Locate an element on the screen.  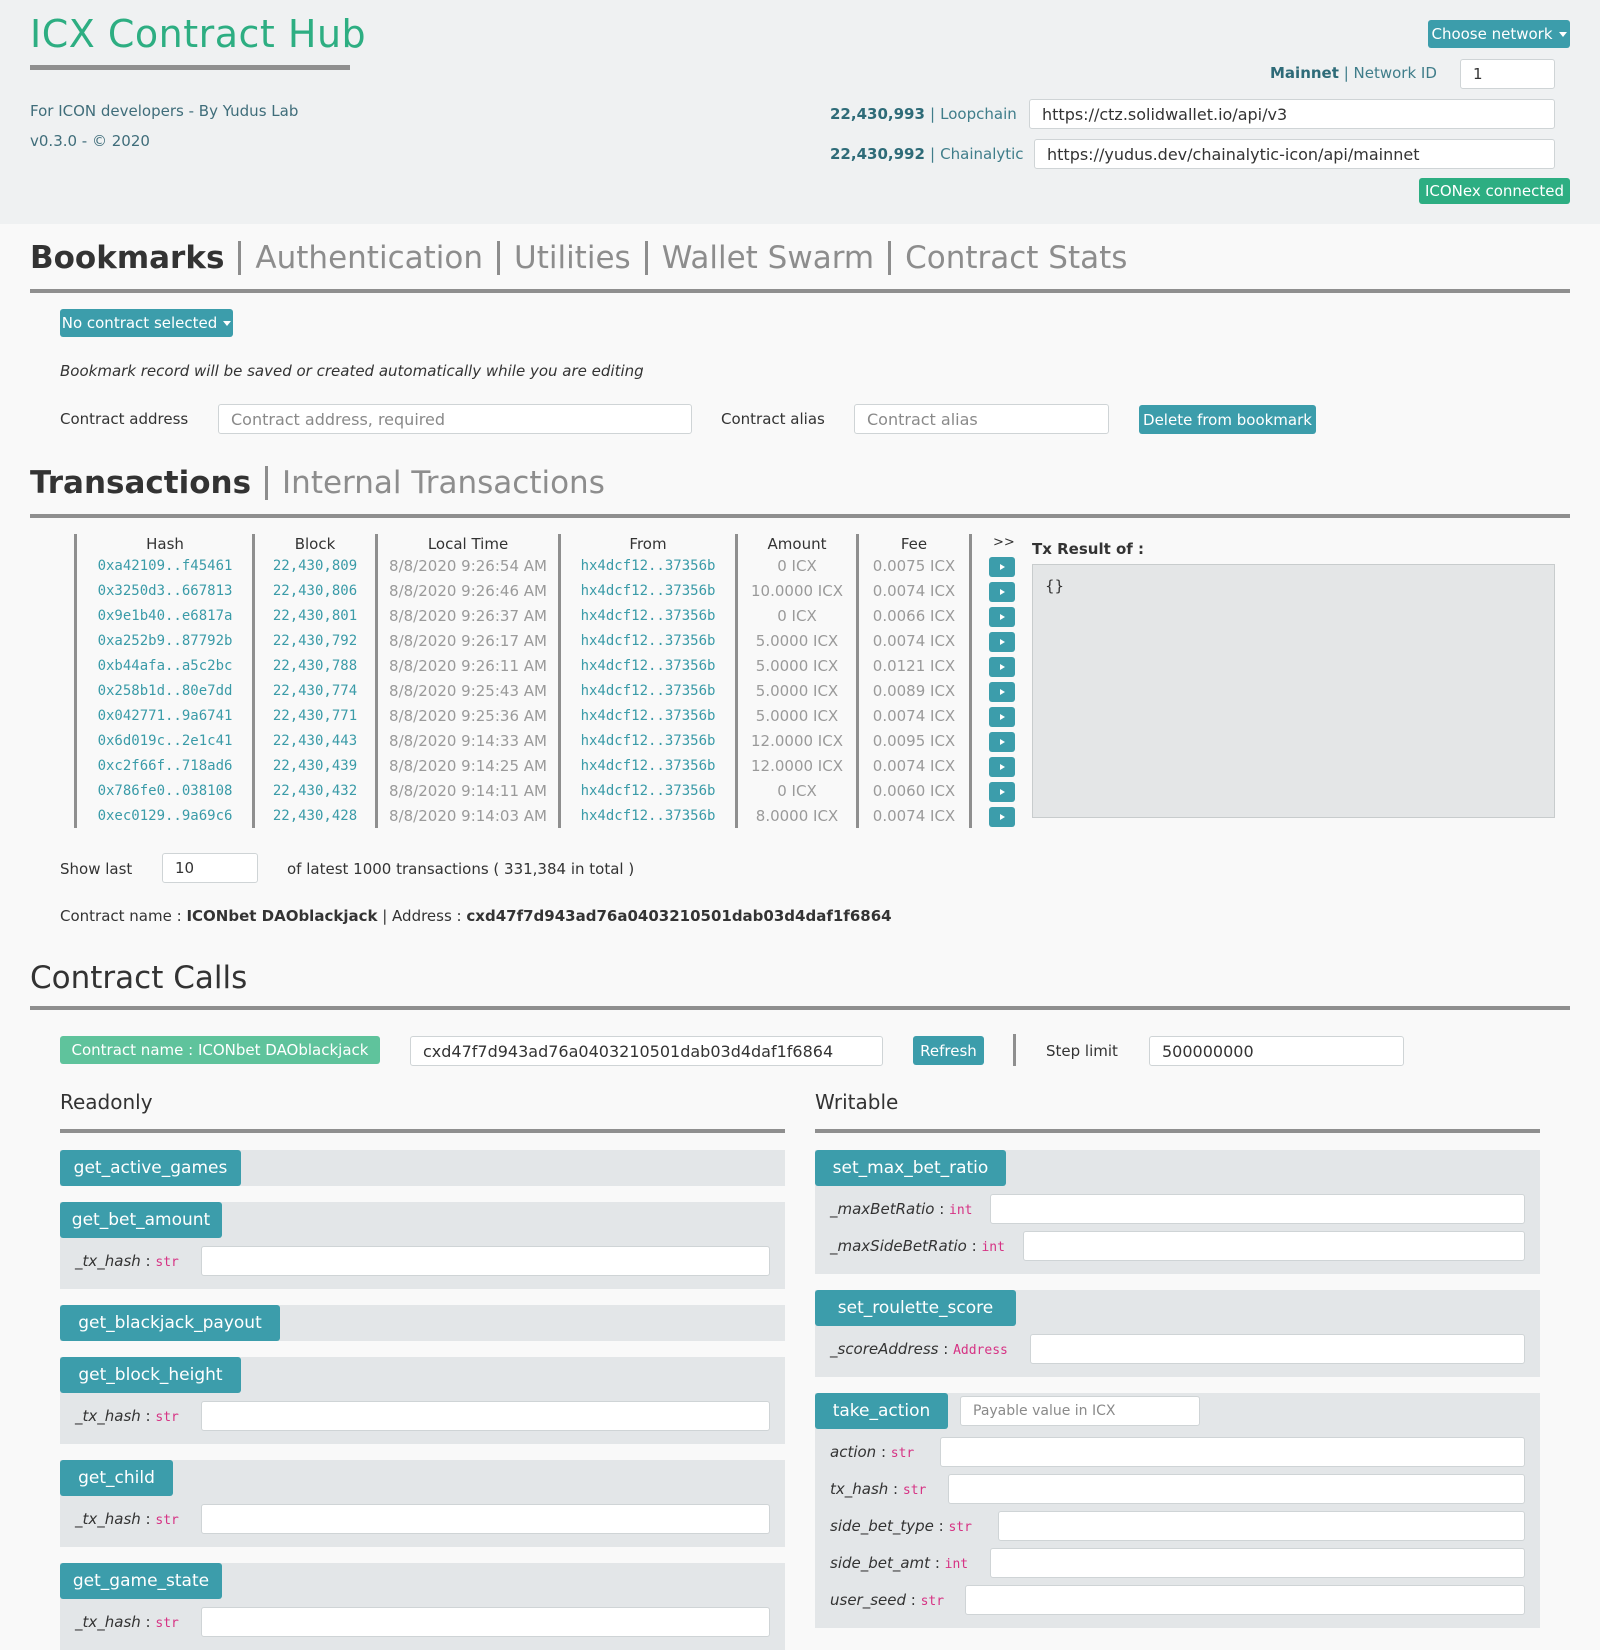
contract-name-label: Contract name : is located at coordinates (121, 916).